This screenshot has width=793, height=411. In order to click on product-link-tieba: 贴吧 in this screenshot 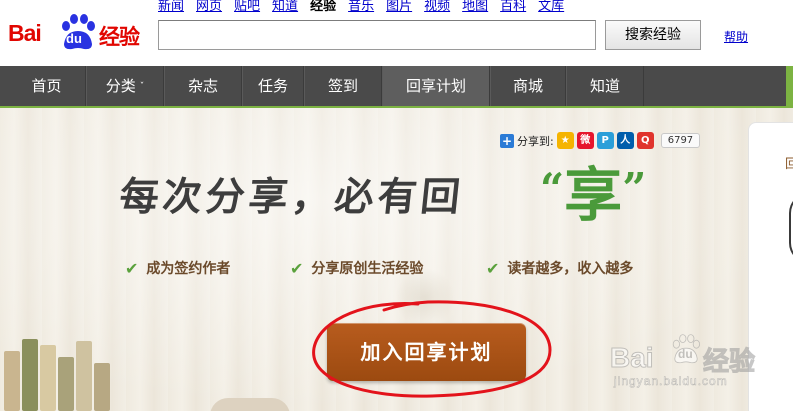, I will do `click(247, 7)`.